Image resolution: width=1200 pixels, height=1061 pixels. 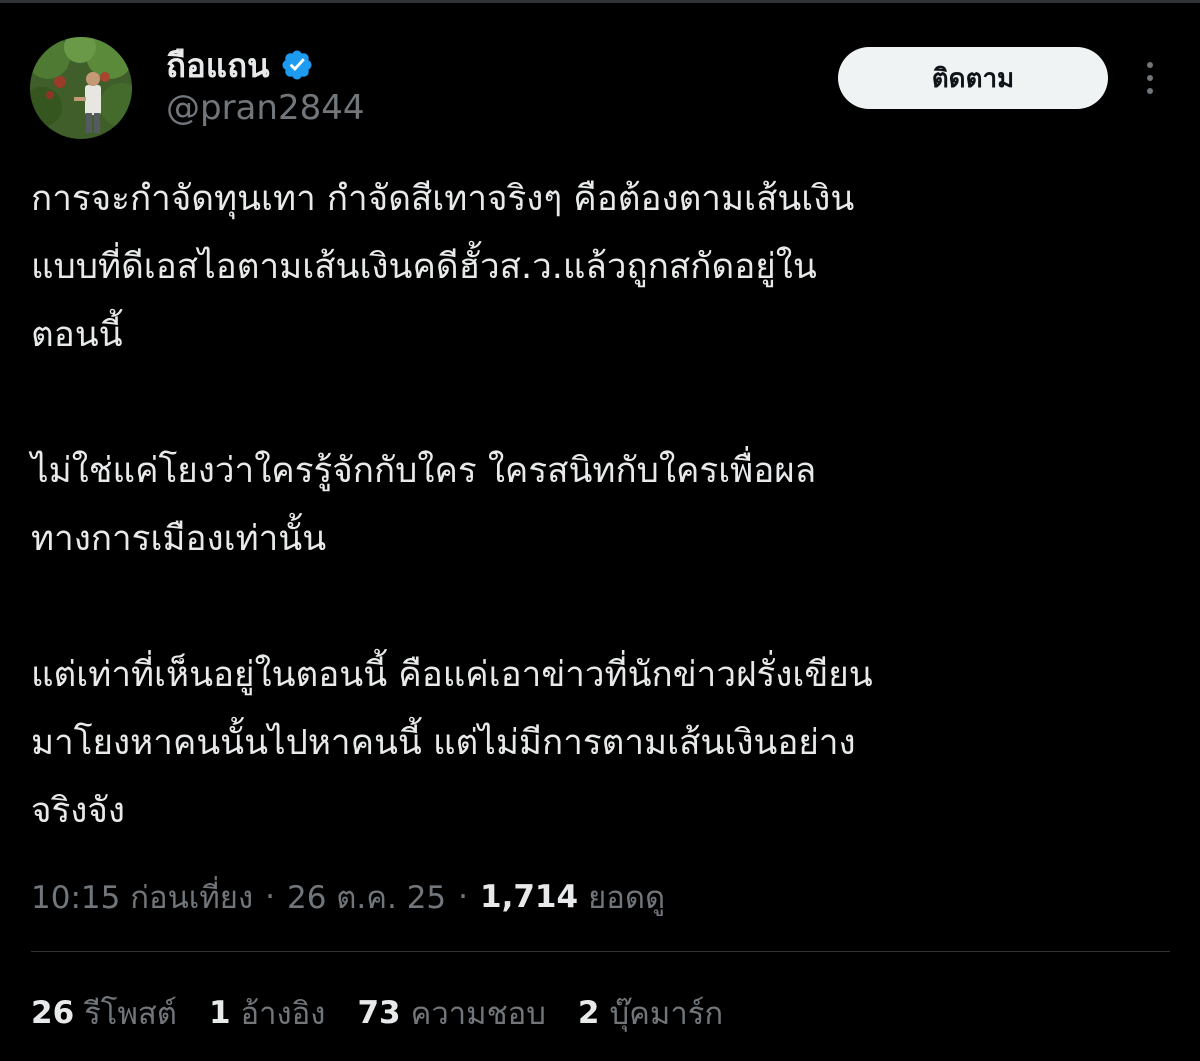 What do you see at coordinates (627, 898) in the screenshot?
I see `views-label: ยอดดู` at bounding box center [627, 898].